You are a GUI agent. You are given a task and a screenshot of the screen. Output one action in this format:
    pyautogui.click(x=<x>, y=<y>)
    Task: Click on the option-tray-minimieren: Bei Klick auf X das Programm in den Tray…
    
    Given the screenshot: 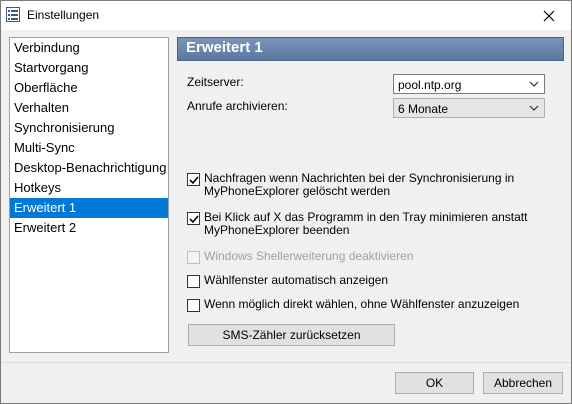 What is the action you would take?
    pyautogui.click(x=372, y=225)
    